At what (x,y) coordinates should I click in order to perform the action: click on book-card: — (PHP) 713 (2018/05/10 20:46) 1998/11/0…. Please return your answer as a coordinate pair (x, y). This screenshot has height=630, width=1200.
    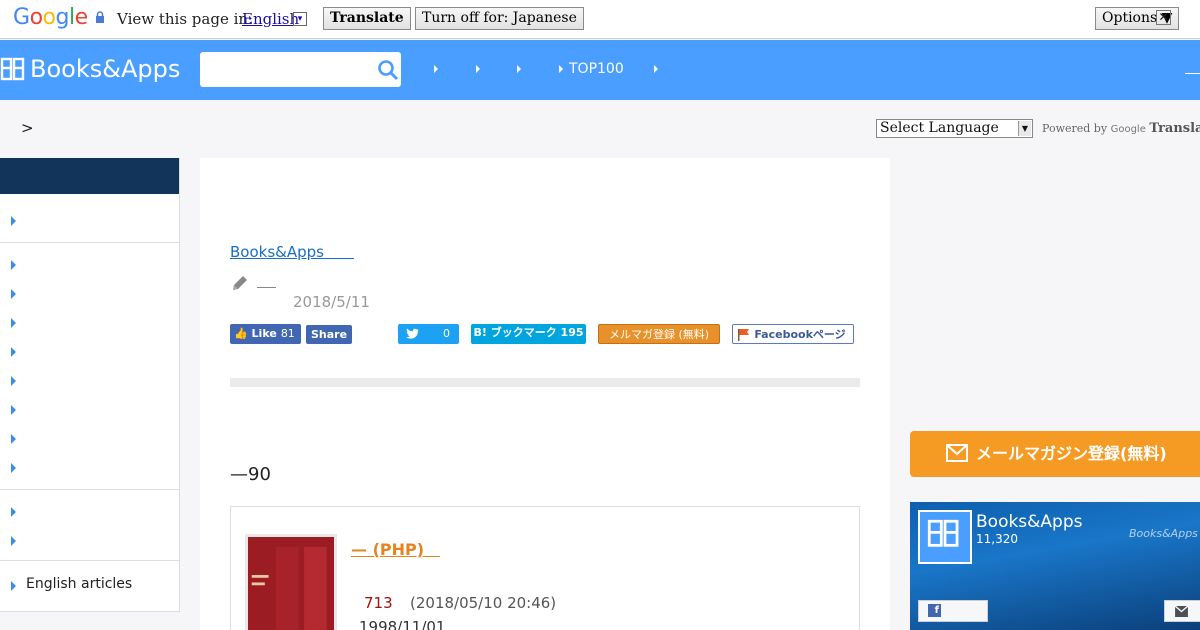
    Looking at the image, I should click on (545, 568).